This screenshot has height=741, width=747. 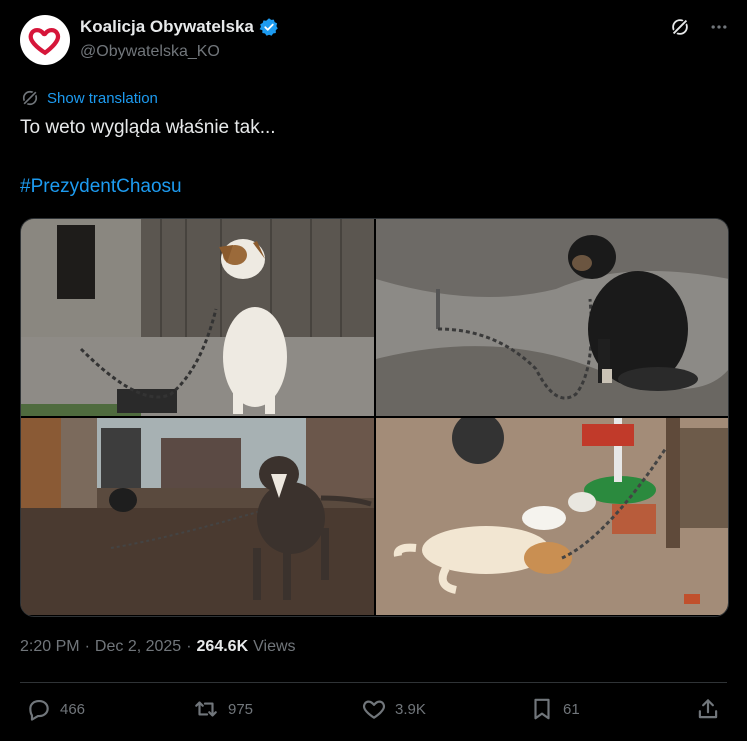 I want to click on bookmark-icon, so click(x=542, y=709).